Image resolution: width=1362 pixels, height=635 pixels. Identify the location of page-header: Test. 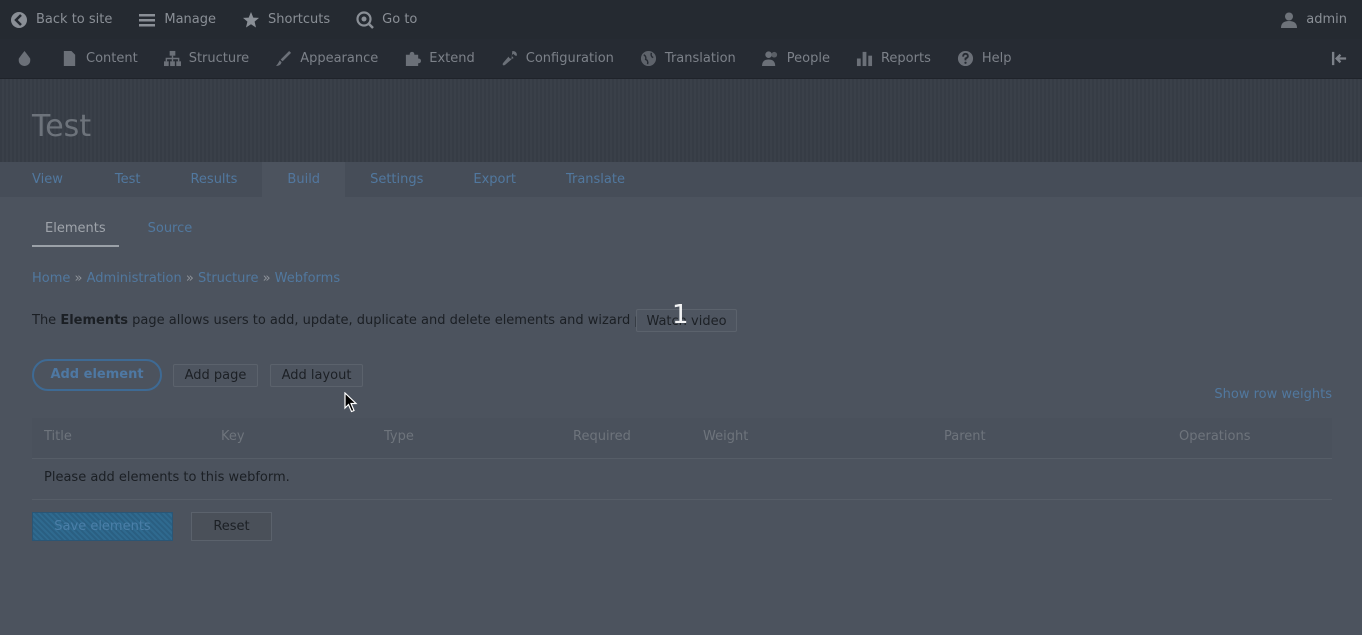
(681, 120).